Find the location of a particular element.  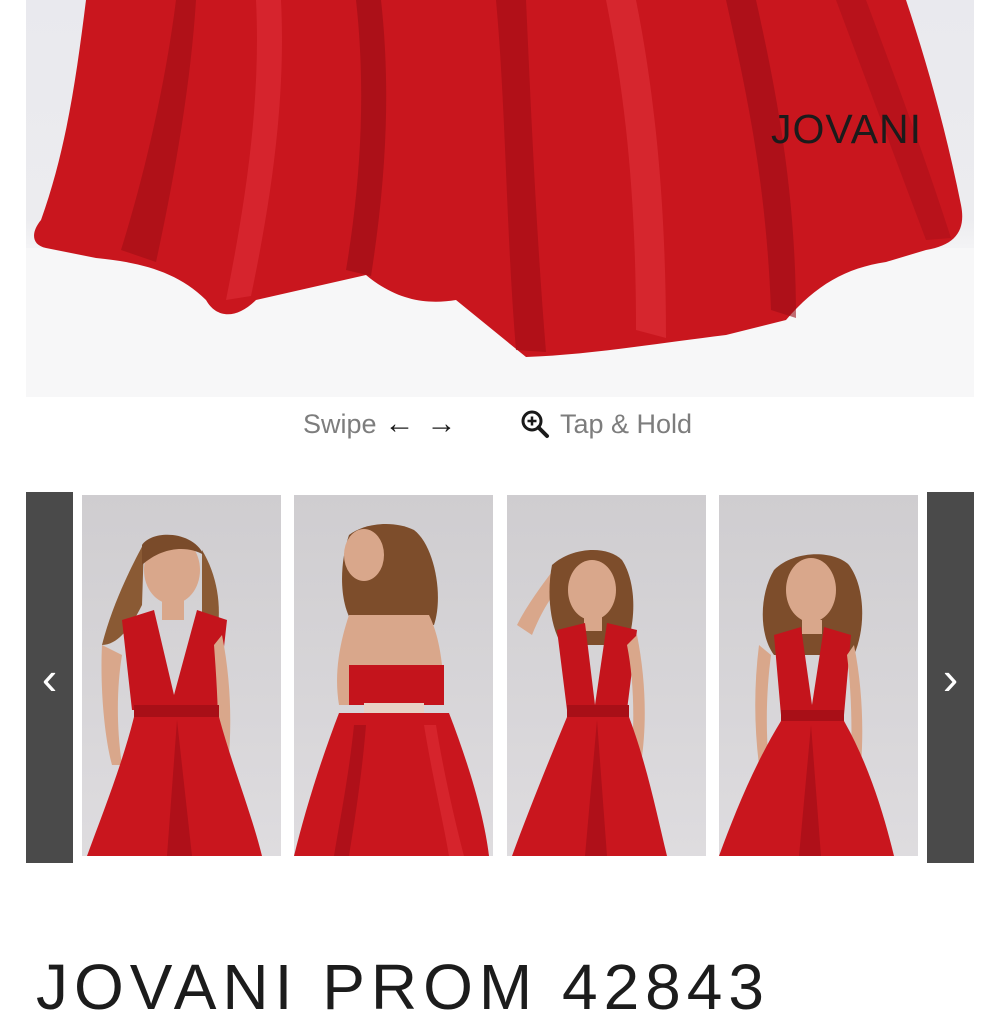

carousel-next-button: › is located at coordinates (950, 677).